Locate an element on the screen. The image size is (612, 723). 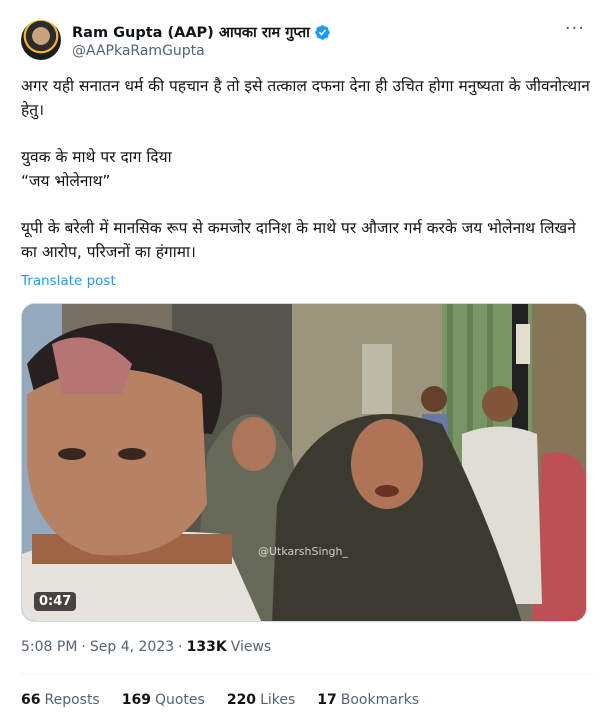
bookmarks-stat: 17 Bookmarks is located at coordinates (368, 700).